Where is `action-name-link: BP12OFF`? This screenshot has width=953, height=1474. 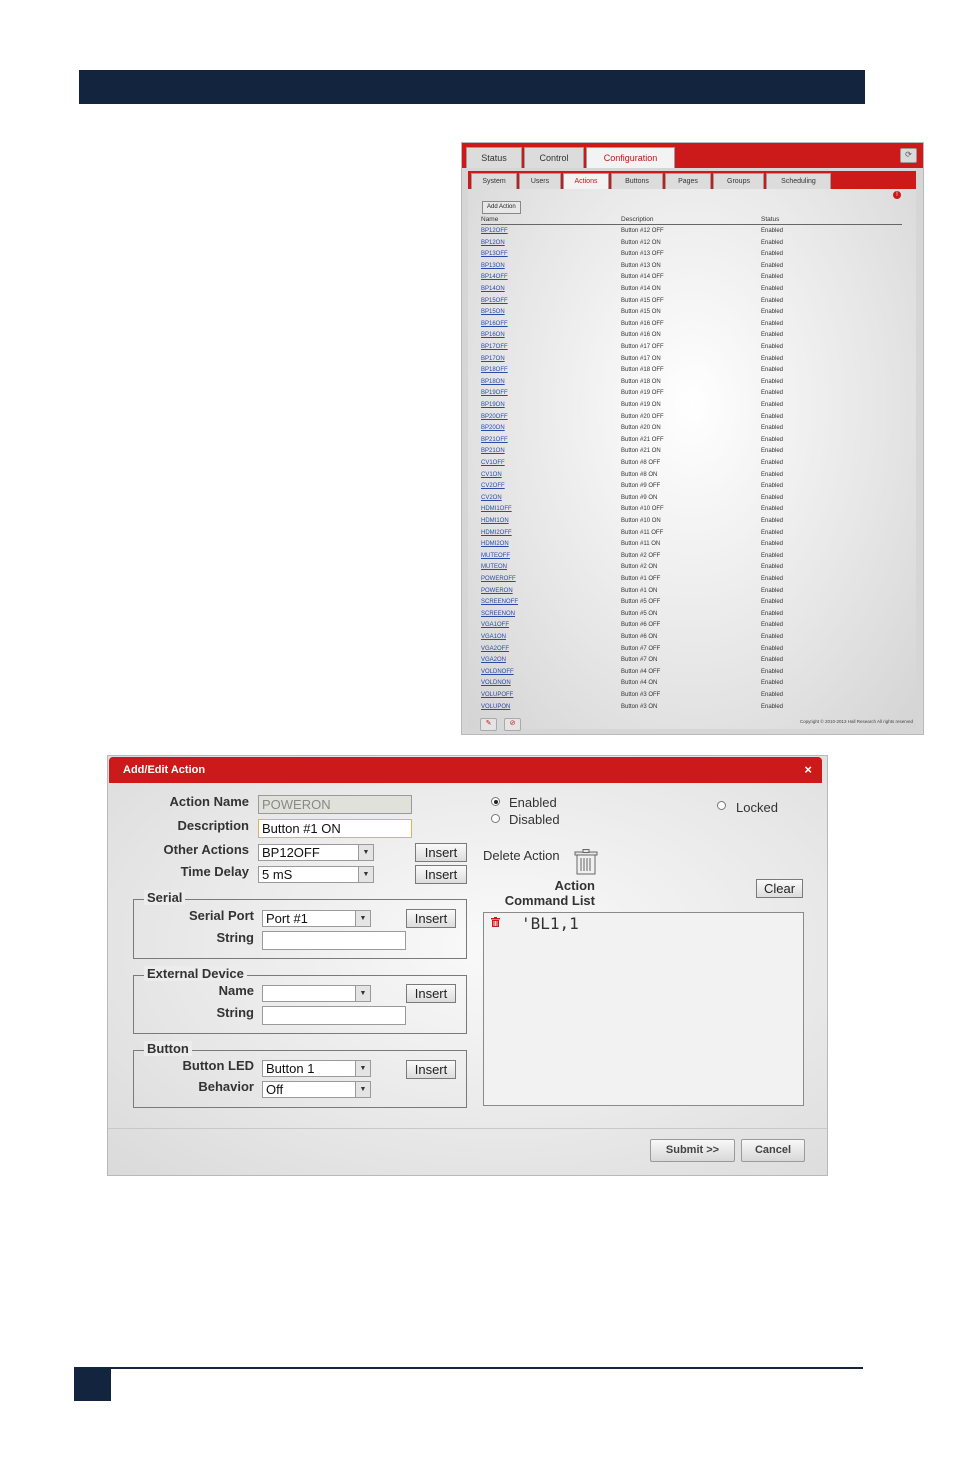 action-name-link: BP12OFF is located at coordinates (494, 232).